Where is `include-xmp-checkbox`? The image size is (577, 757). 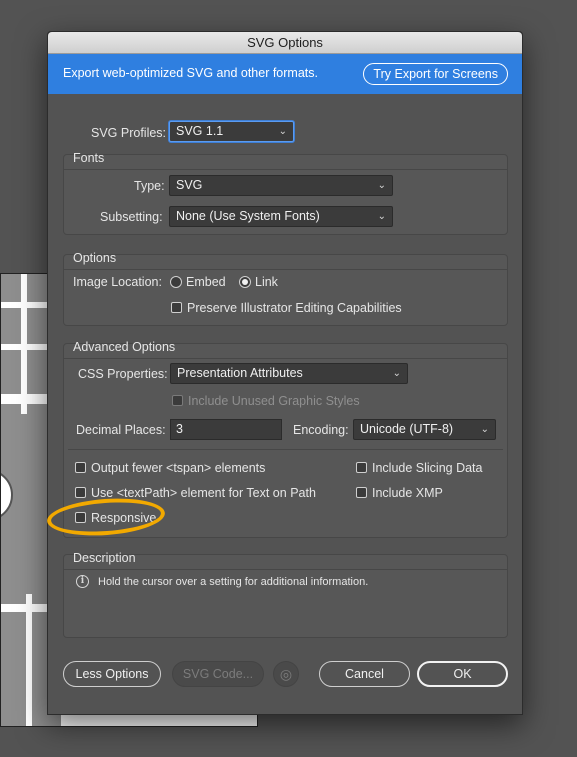
include-xmp-checkbox is located at coordinates (361, 492).